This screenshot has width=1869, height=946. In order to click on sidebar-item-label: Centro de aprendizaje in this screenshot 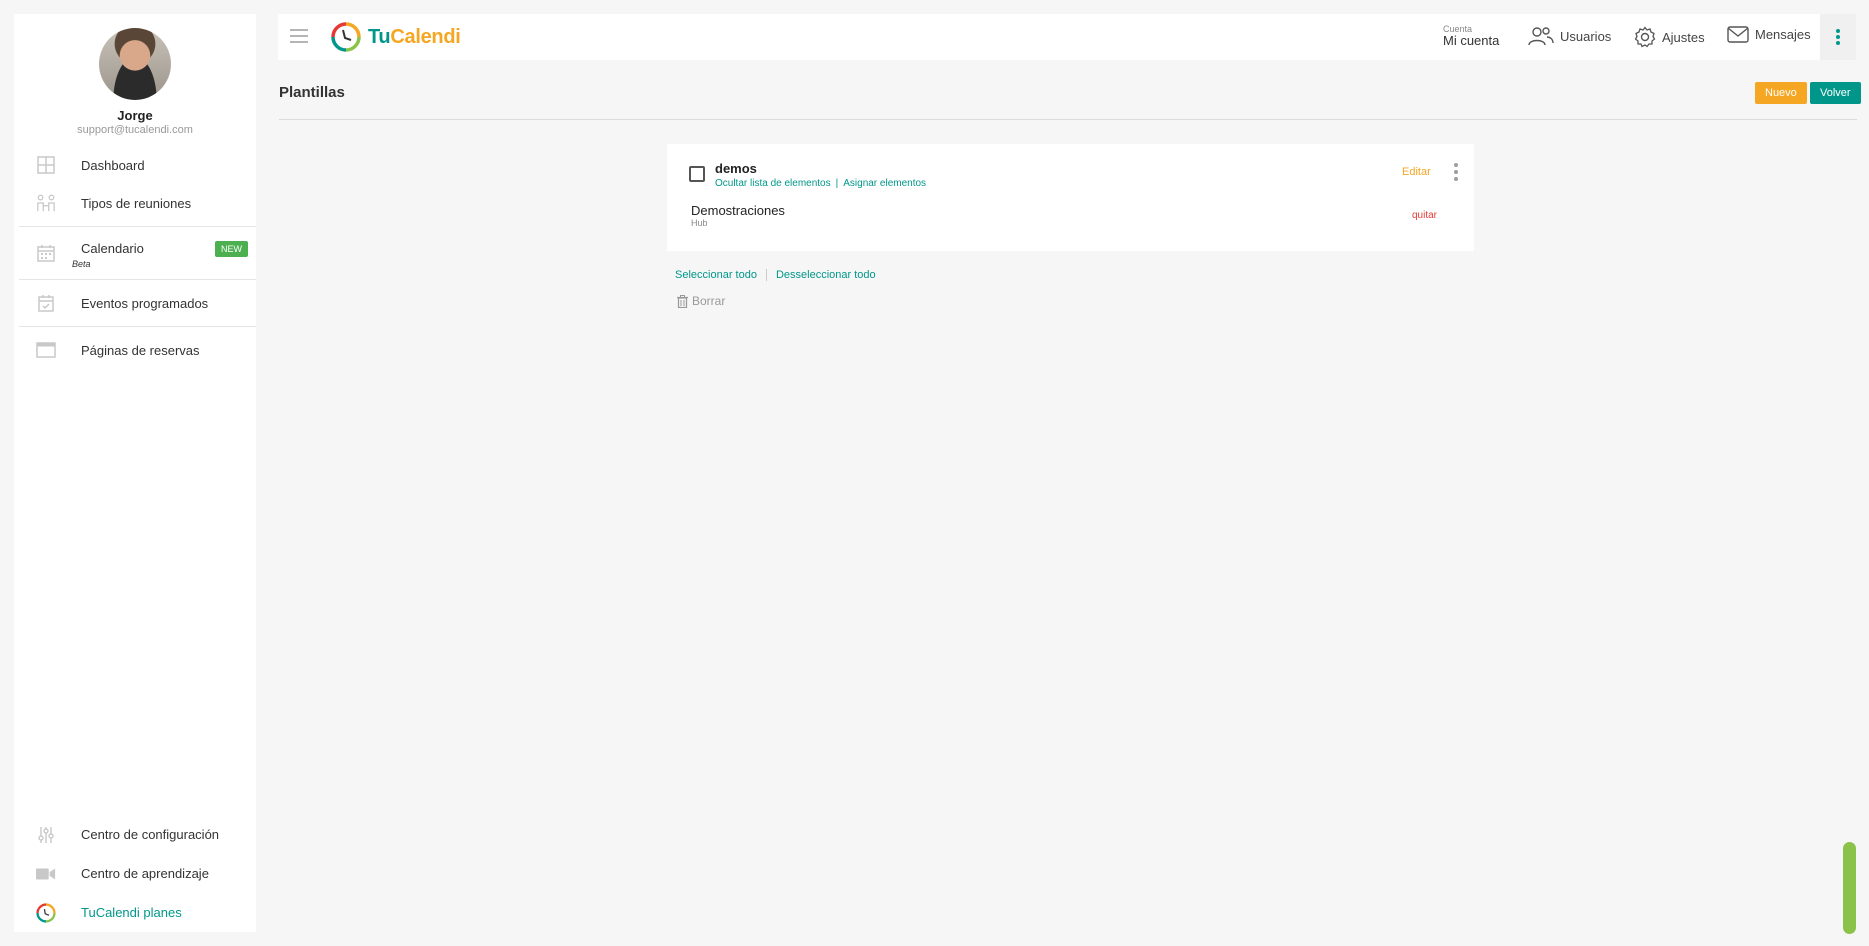, I will do `click(145, 873)`.